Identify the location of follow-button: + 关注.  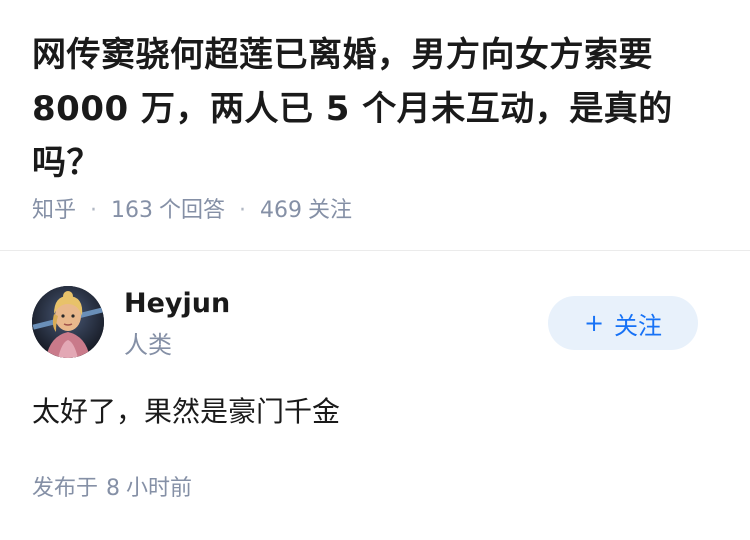
(623, 323).